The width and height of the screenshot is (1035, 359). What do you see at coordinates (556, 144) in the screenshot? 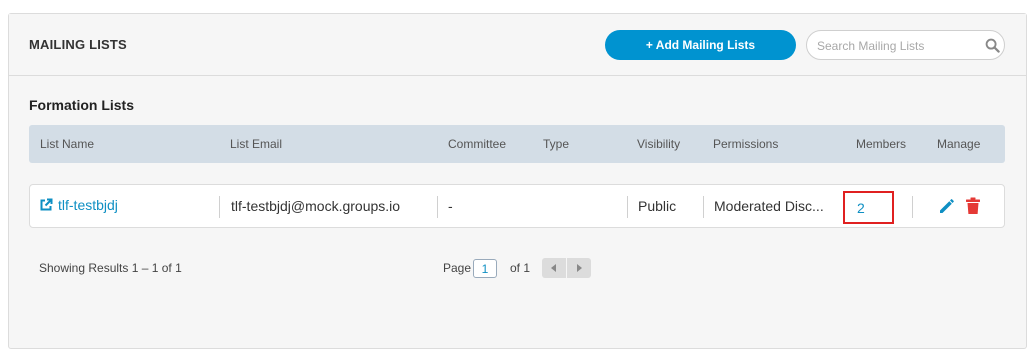
I see `column-header-type: Type` at bounding box center [556, 144].